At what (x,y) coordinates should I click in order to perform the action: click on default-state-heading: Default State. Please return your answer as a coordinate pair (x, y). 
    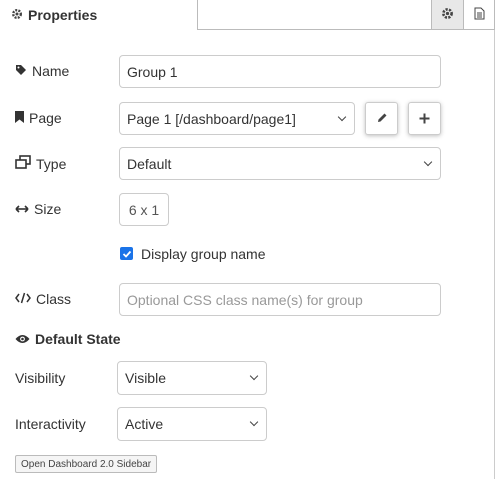
    Looking at the image, I should click on (68, 339).